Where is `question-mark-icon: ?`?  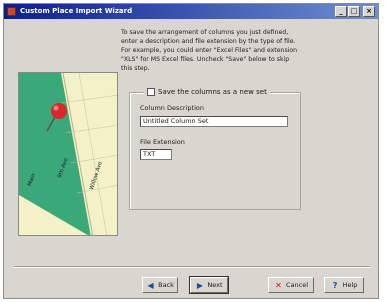 question-mark-icon: ? is located at coordinates (335, 285).